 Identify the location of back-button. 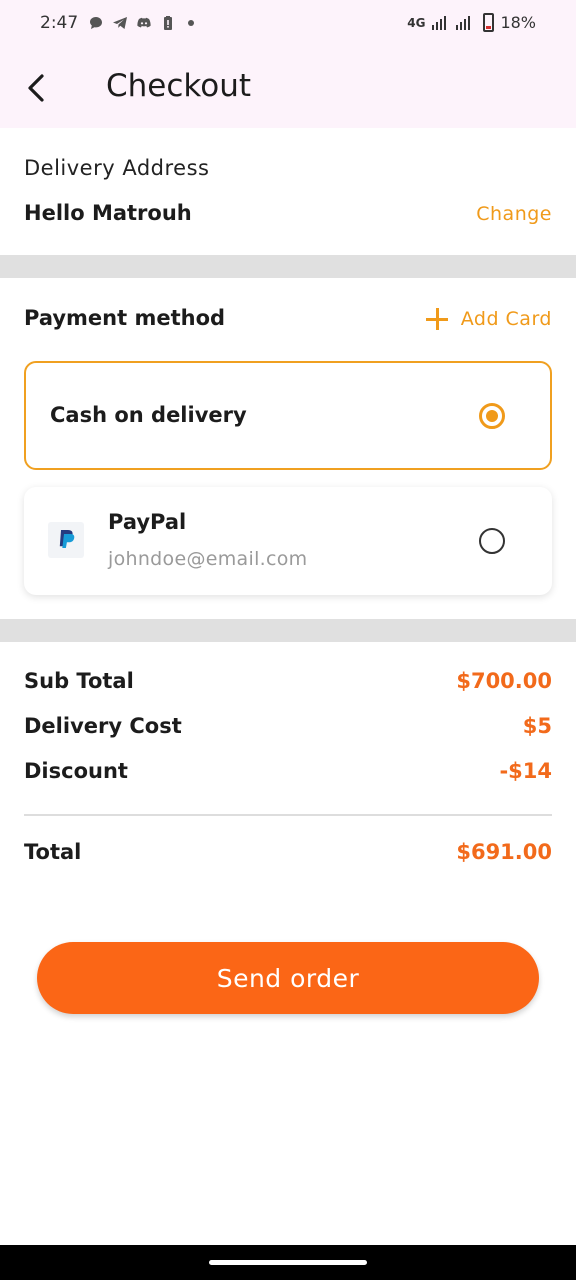
(38, 88).